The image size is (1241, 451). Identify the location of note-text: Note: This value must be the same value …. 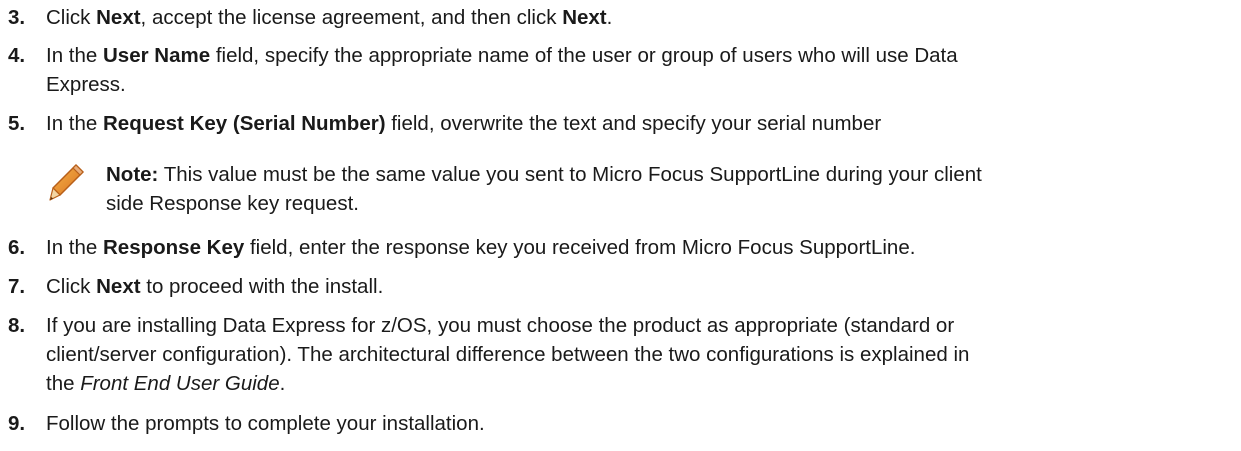
(544, 189).